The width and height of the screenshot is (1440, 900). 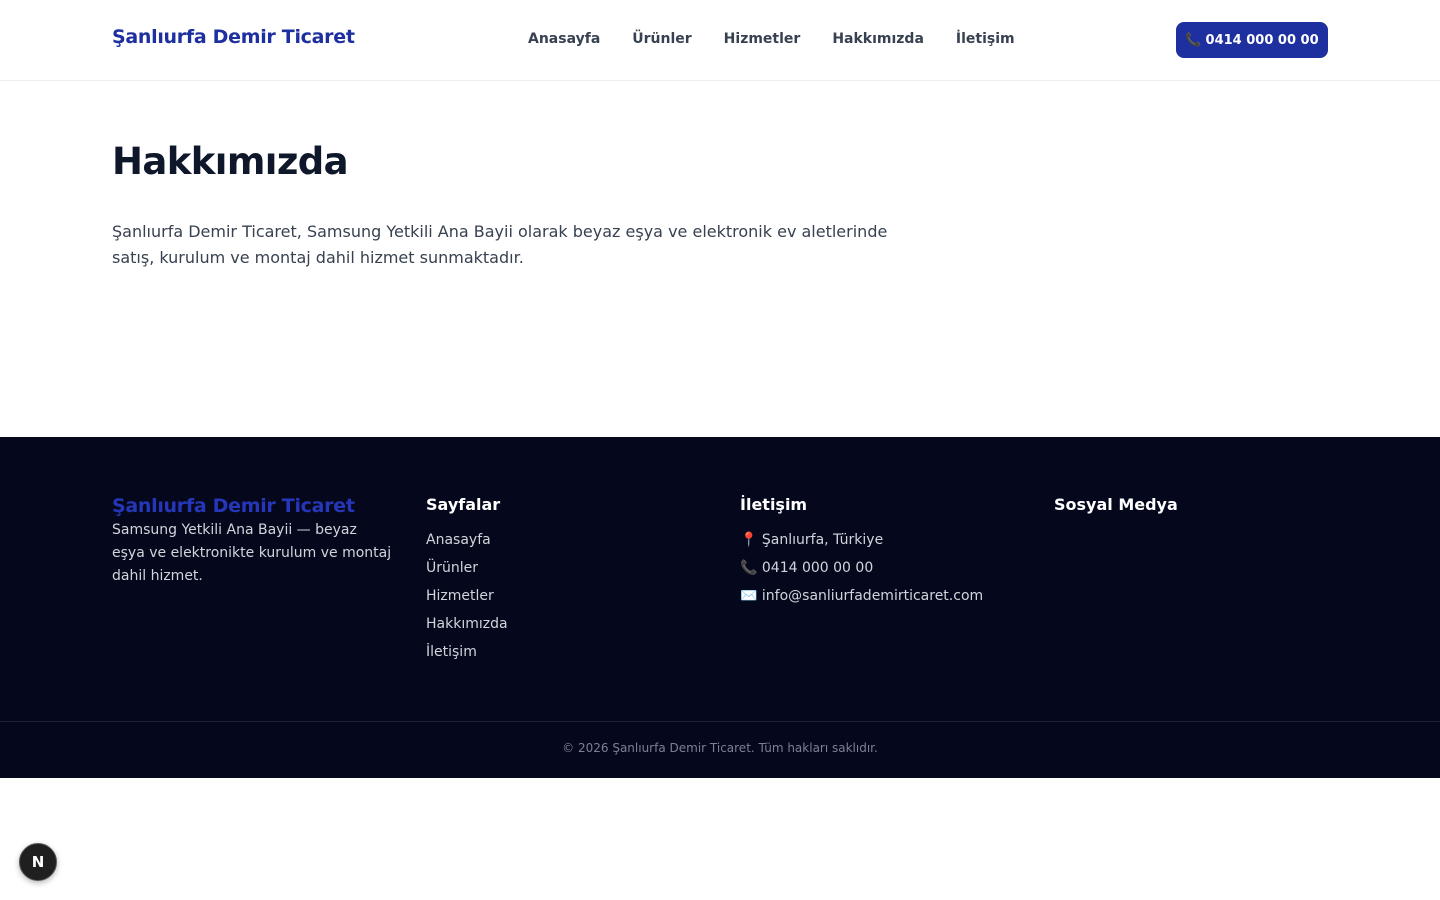 What do you see at coordinates (749, 596) in the screenshot?
I see `envelope-icon: ✉️` at bounding box center [749, 596].